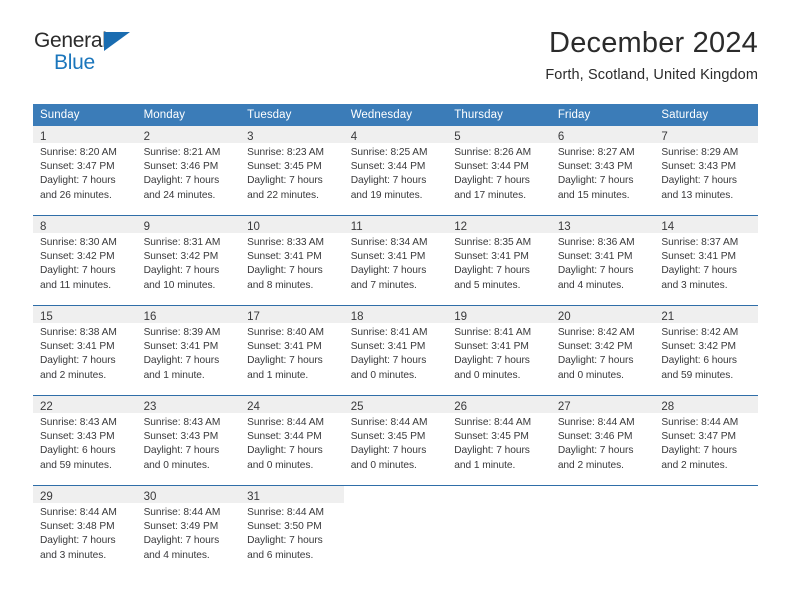 This screenshot has width=792, height=612. What do you see at coordinates (389, 152) in the screenshot?
I see `sunrise-text: Sunrise: 8:25 AM` at bounding box center [389, 152].